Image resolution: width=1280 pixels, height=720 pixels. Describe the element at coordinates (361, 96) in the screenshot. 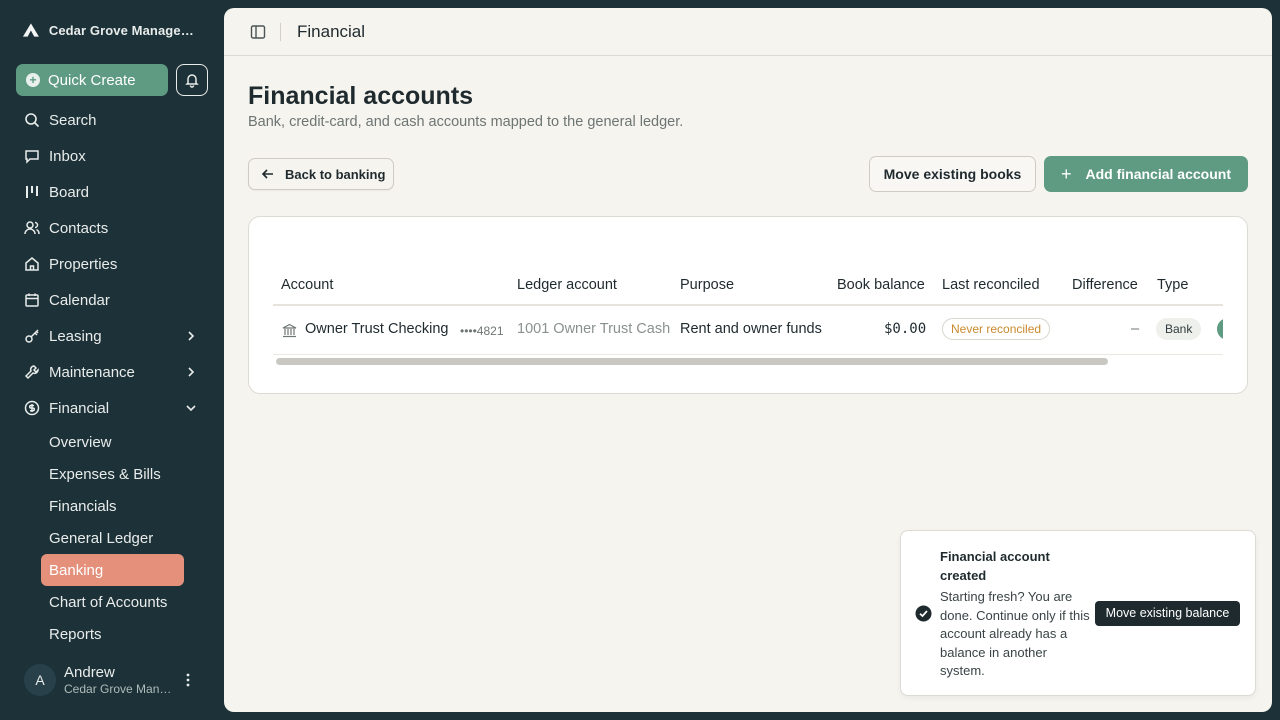

I see `page-title: Financial accounts` at that location.